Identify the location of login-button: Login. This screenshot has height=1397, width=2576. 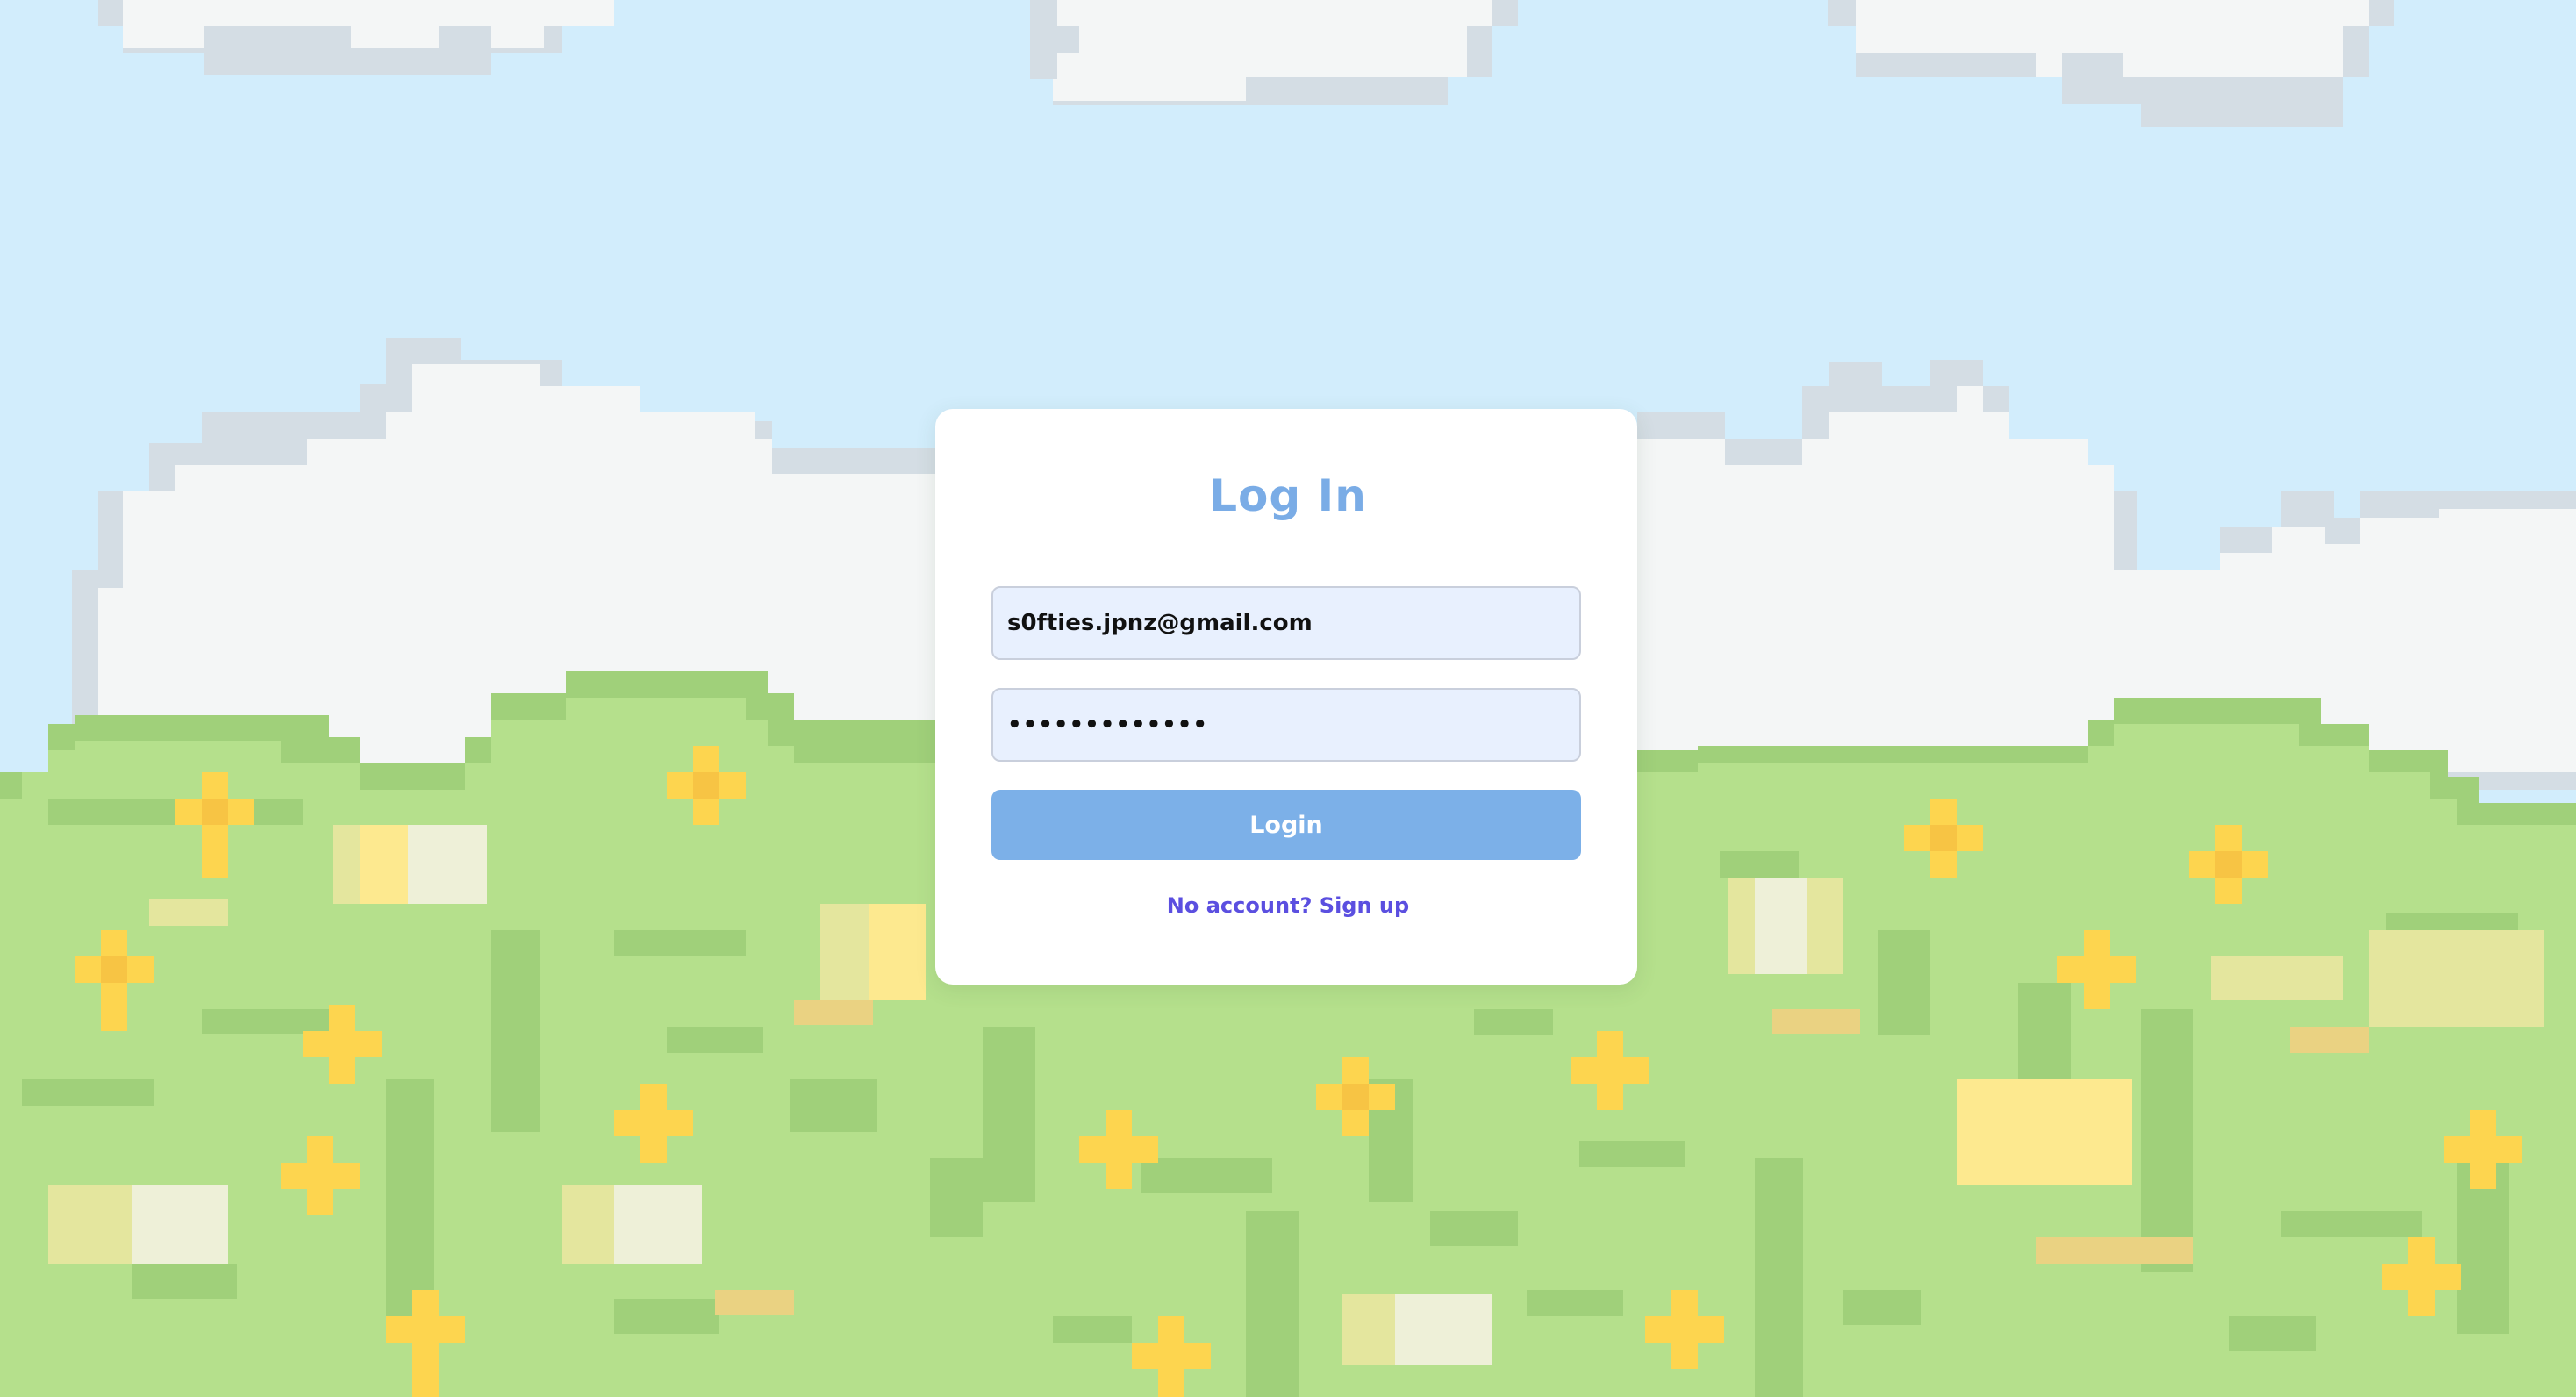
(1286, 825).